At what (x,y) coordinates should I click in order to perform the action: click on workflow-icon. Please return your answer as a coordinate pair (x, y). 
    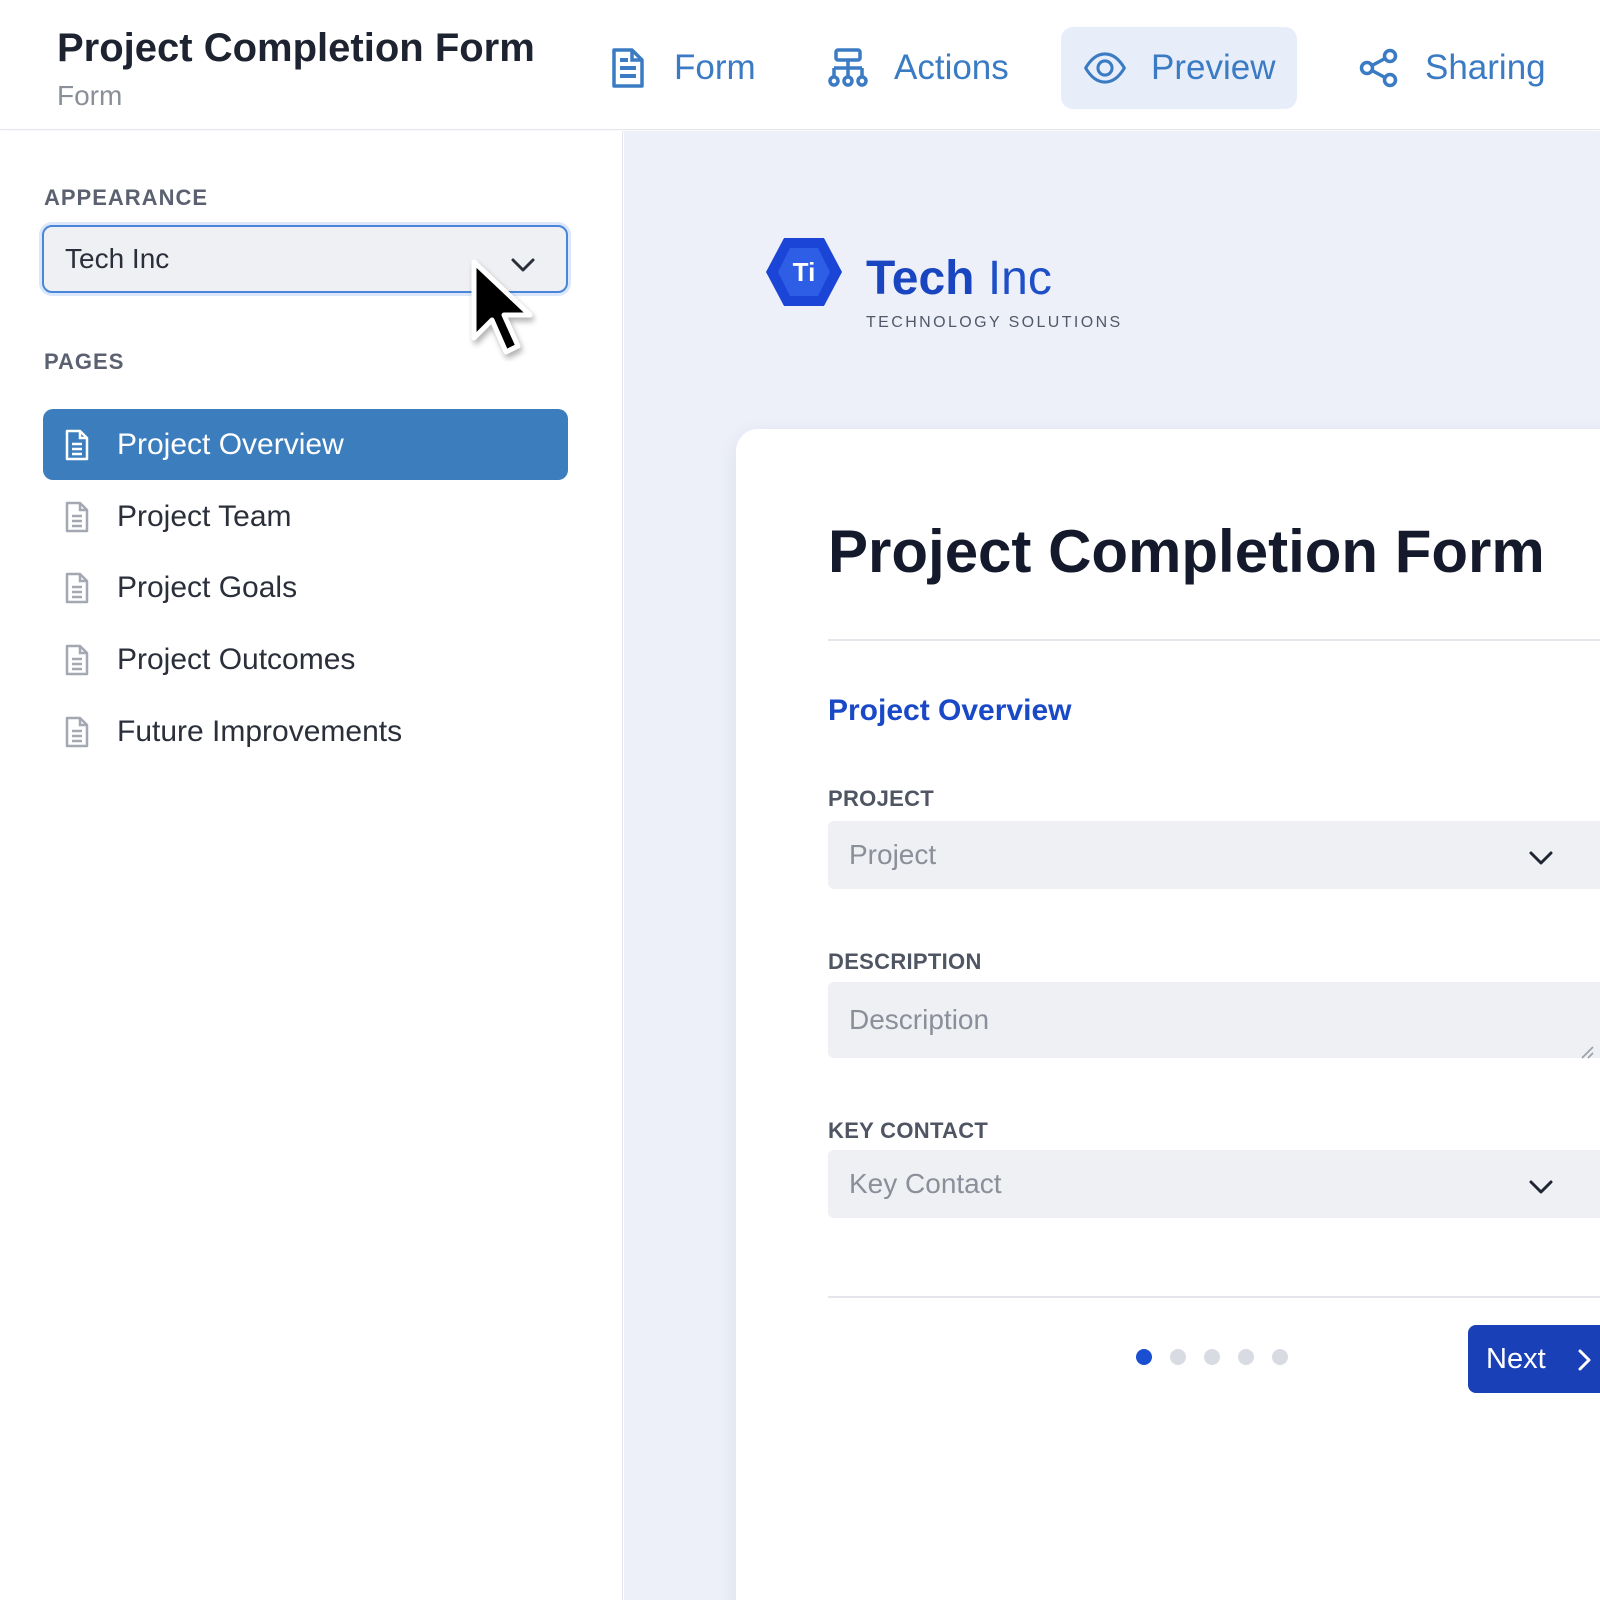
    Looking at the image, I should click on (848, 68).